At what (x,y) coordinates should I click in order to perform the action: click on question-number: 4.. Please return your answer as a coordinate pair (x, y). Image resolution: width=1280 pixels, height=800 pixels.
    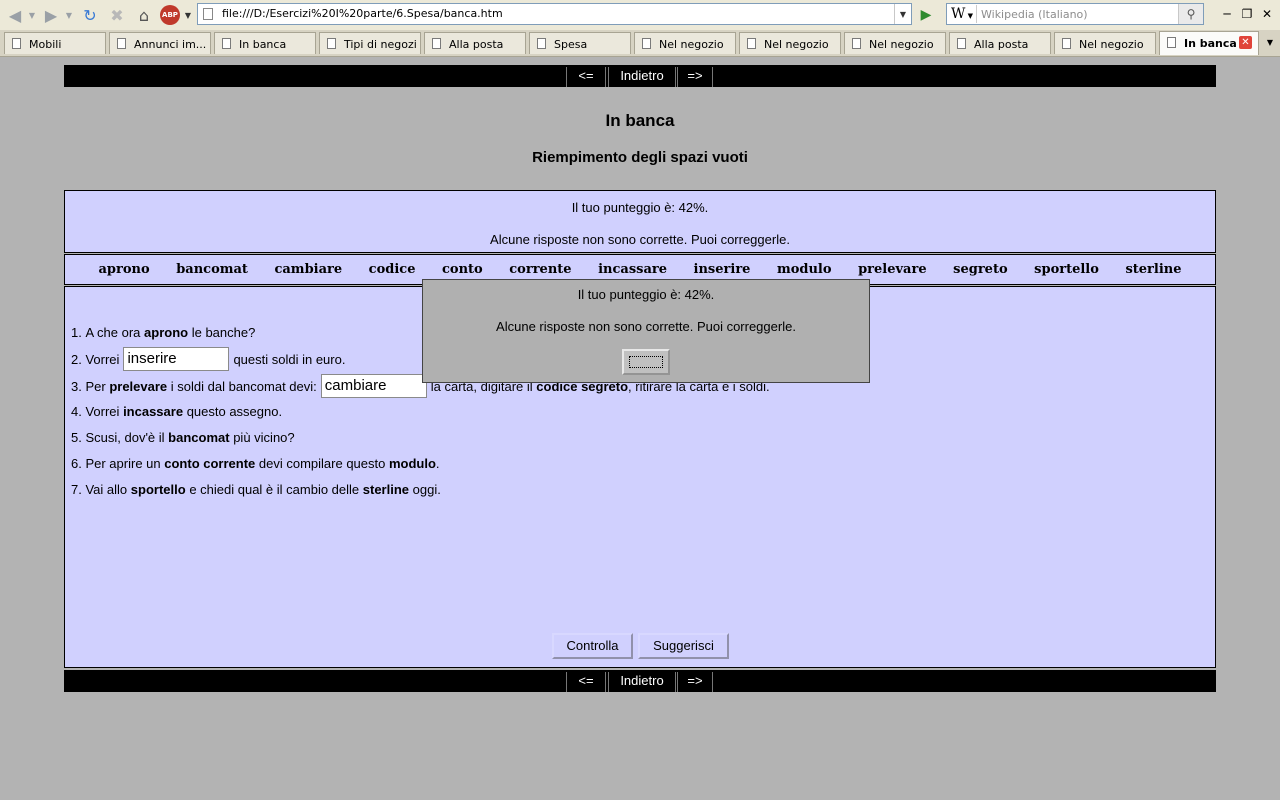
    Looking at the image, I should click on (76, 411).